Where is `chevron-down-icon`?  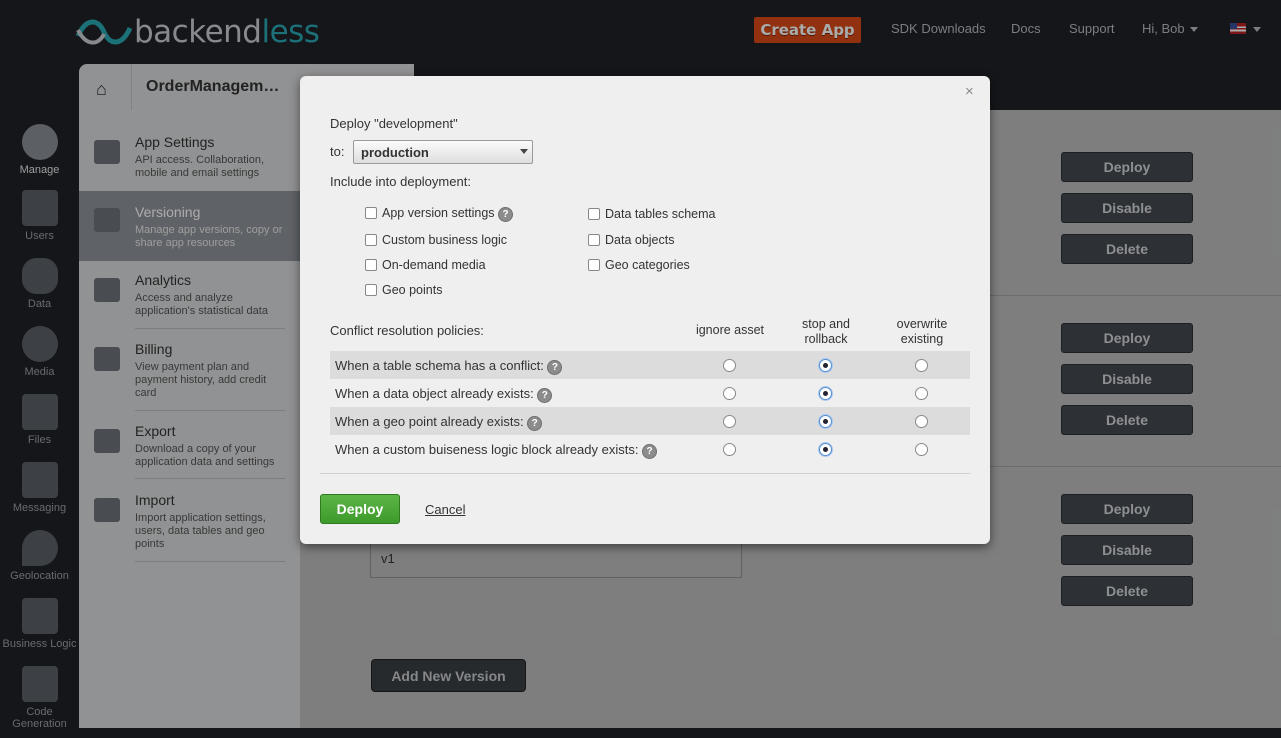
chevron-down-icon is located at coordinates (524, 151).